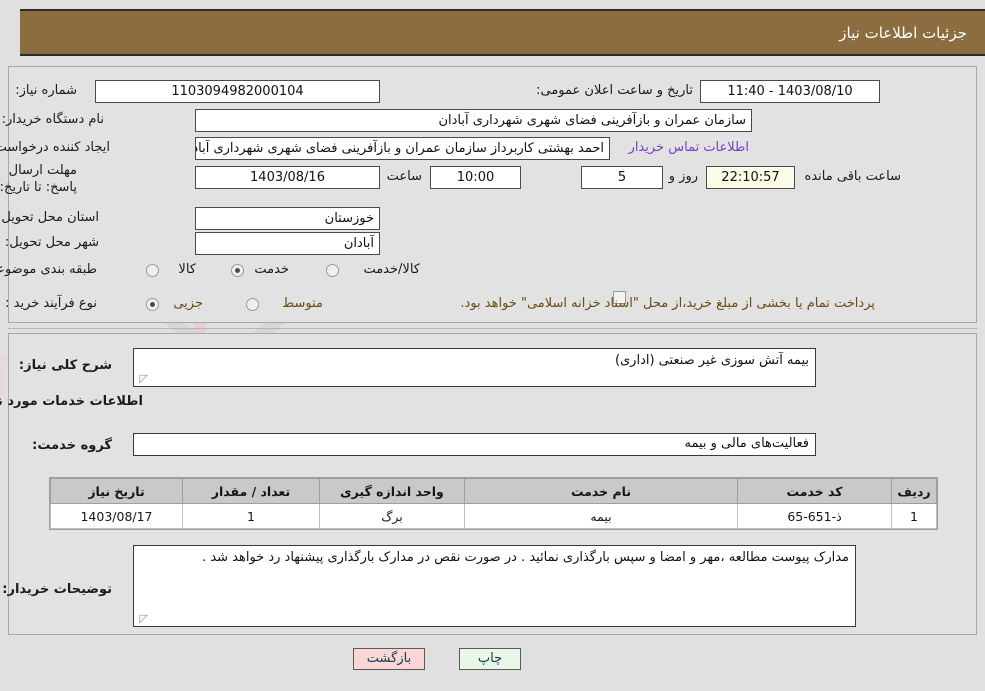 This screenshot has width=985, height=691. What do you see at coordinates (302, 303) in the screenshot?
I see `radio-process-motevaset-label: متوسط` at bounding box center [302, 303].